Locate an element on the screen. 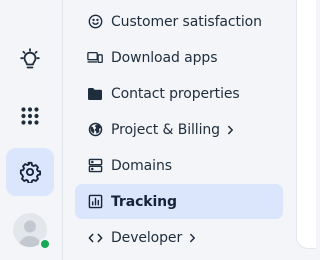 The image size is (320, 260). nav-item-tracking: Tracking is located at coordinates (179, 201).